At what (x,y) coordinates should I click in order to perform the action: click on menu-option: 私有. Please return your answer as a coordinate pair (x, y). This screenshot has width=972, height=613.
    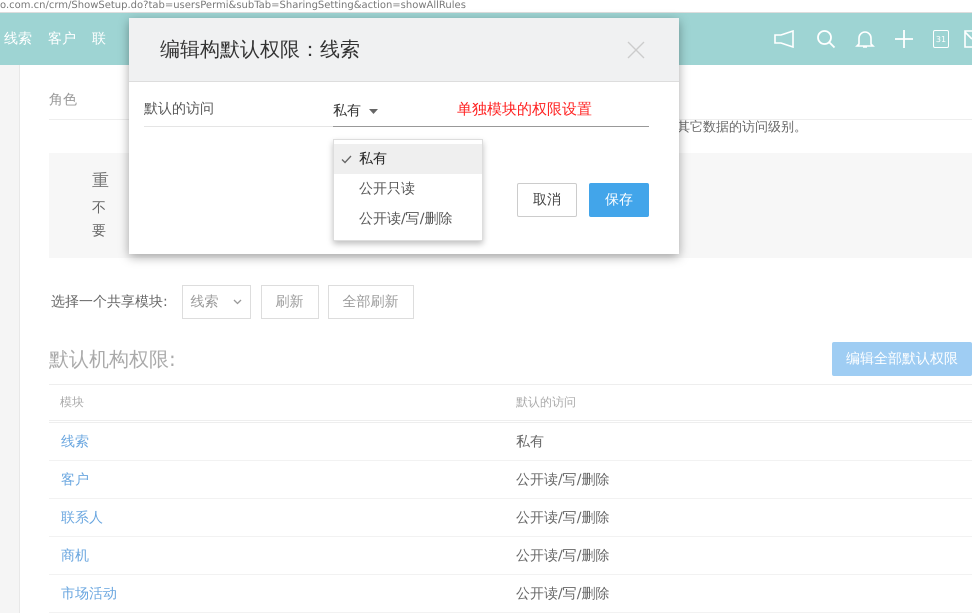
    Looking at the image, I should click on (408, 159).